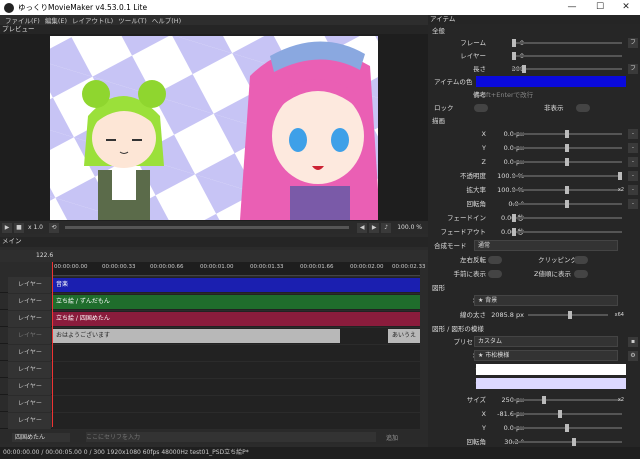 The height and width of the screenshot is (459, 640). Describe the element at coordinates (476, 190) in the screenshot. I see `label: 拡大率` at that location.